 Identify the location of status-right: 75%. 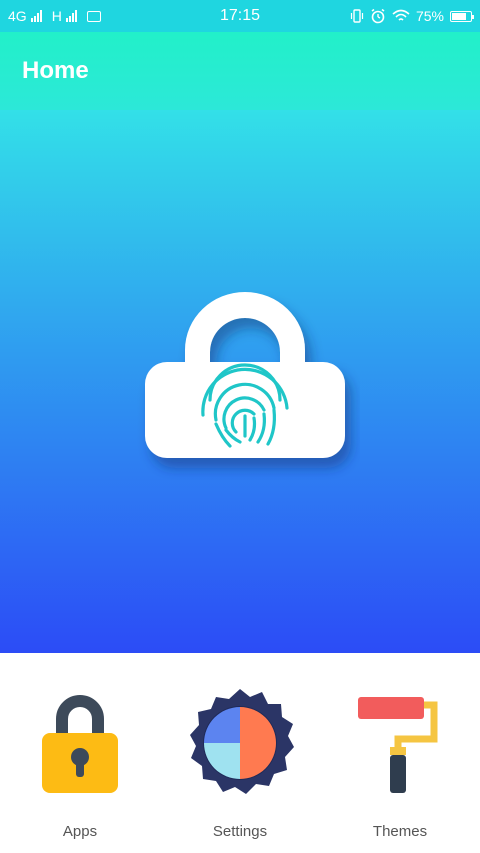
(388, 16).